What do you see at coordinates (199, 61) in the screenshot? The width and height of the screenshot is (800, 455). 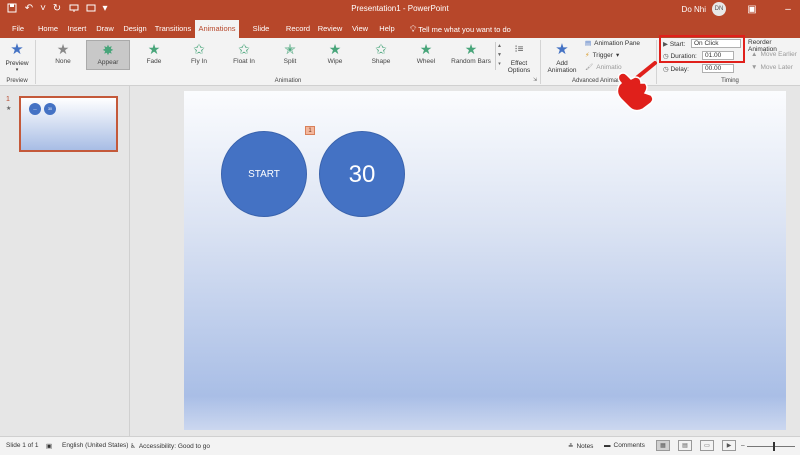 I see `animation-label: Fly In` at bounding box center [199, 61].